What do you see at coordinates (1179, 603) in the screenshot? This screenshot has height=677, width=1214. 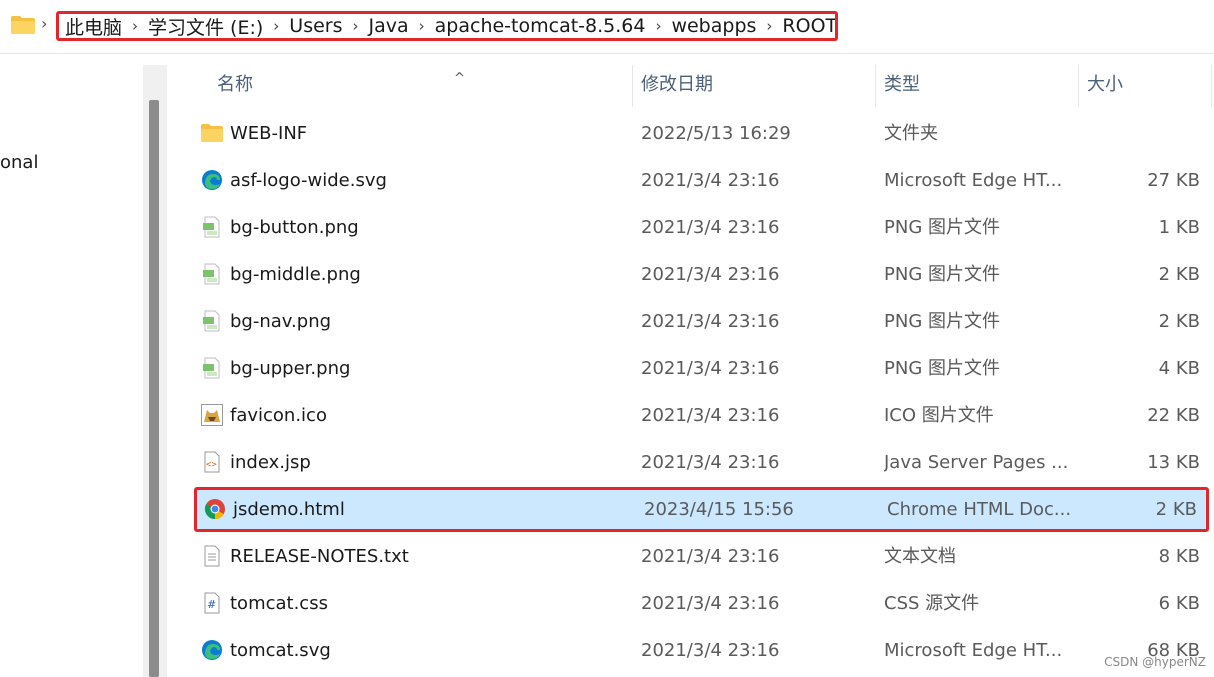 I see `file-size: 6 KB` at bounding box center [1179, 603].